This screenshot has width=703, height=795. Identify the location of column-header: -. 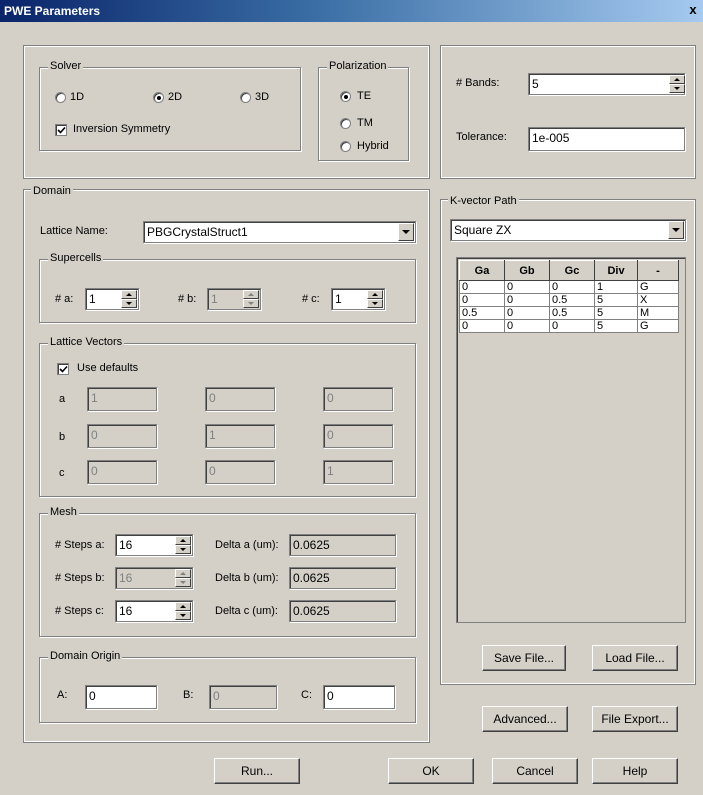
(658, 270).